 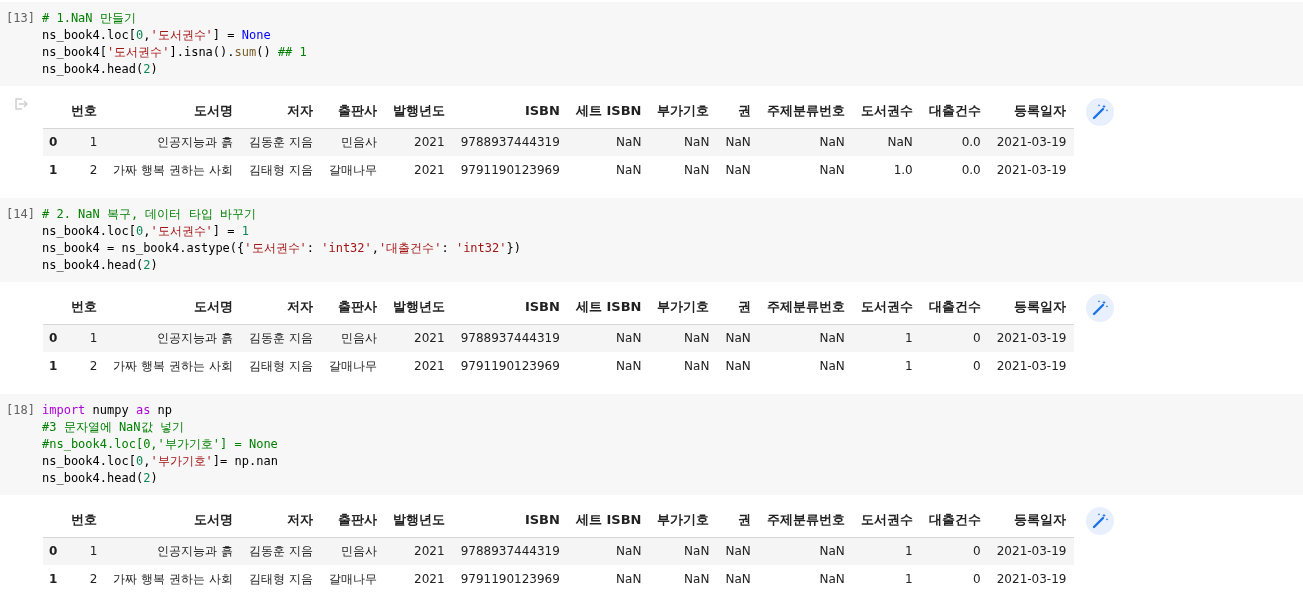 What do you see at coordinates (280, 307) in the screenshot?
I see `column-header: 저자` at bounding box center [280, 307].